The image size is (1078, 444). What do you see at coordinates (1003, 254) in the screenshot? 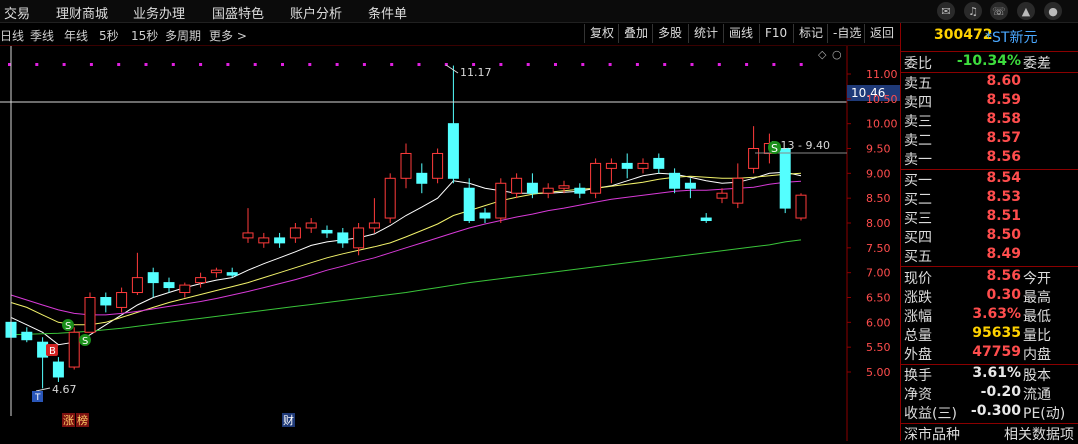
I see `bid-price: 8.49` at bounding box center [1003, 254].